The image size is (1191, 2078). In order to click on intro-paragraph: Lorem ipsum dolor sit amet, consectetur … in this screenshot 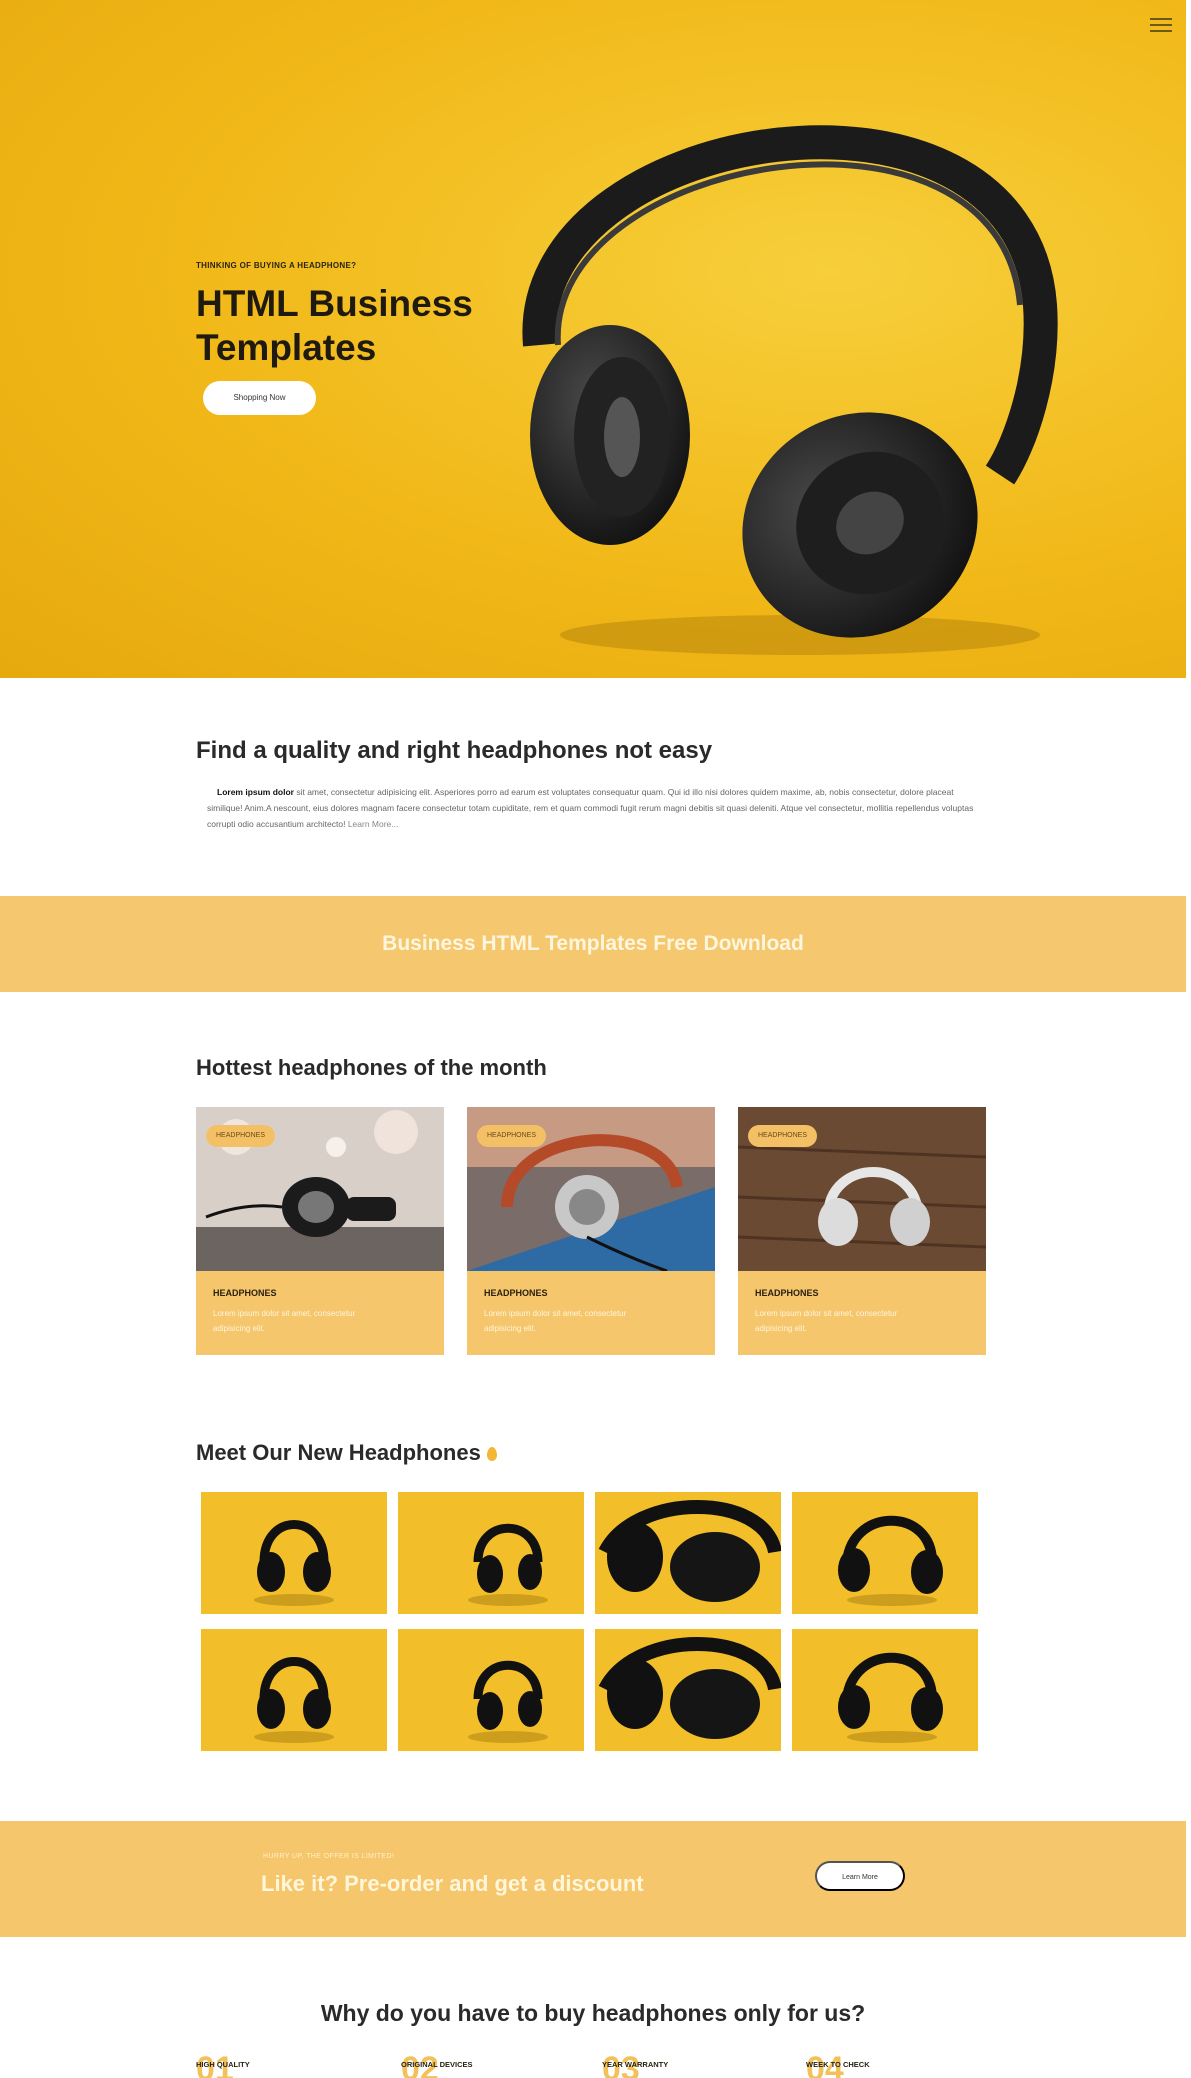, I will do `click(597, 808)`.